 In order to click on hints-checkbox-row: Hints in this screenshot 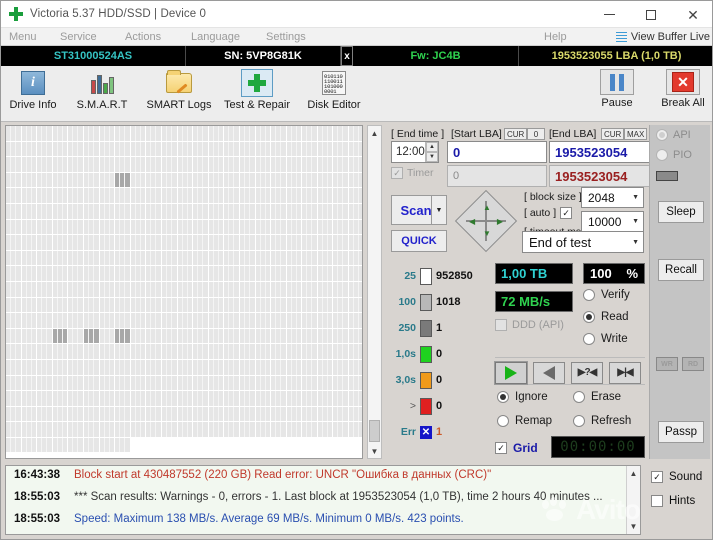, I will do `click(679, 501)`.